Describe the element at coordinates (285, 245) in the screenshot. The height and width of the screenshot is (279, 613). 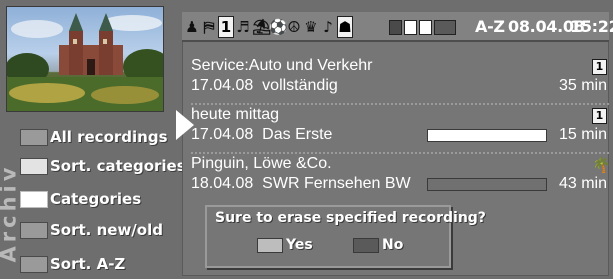
I see `yes-button: Yes` at that location.